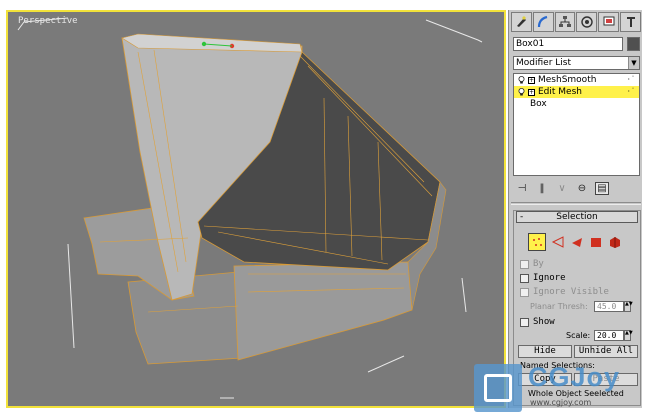  I want to click on remove-modifier-icon: ⊖, so click(582, 188).